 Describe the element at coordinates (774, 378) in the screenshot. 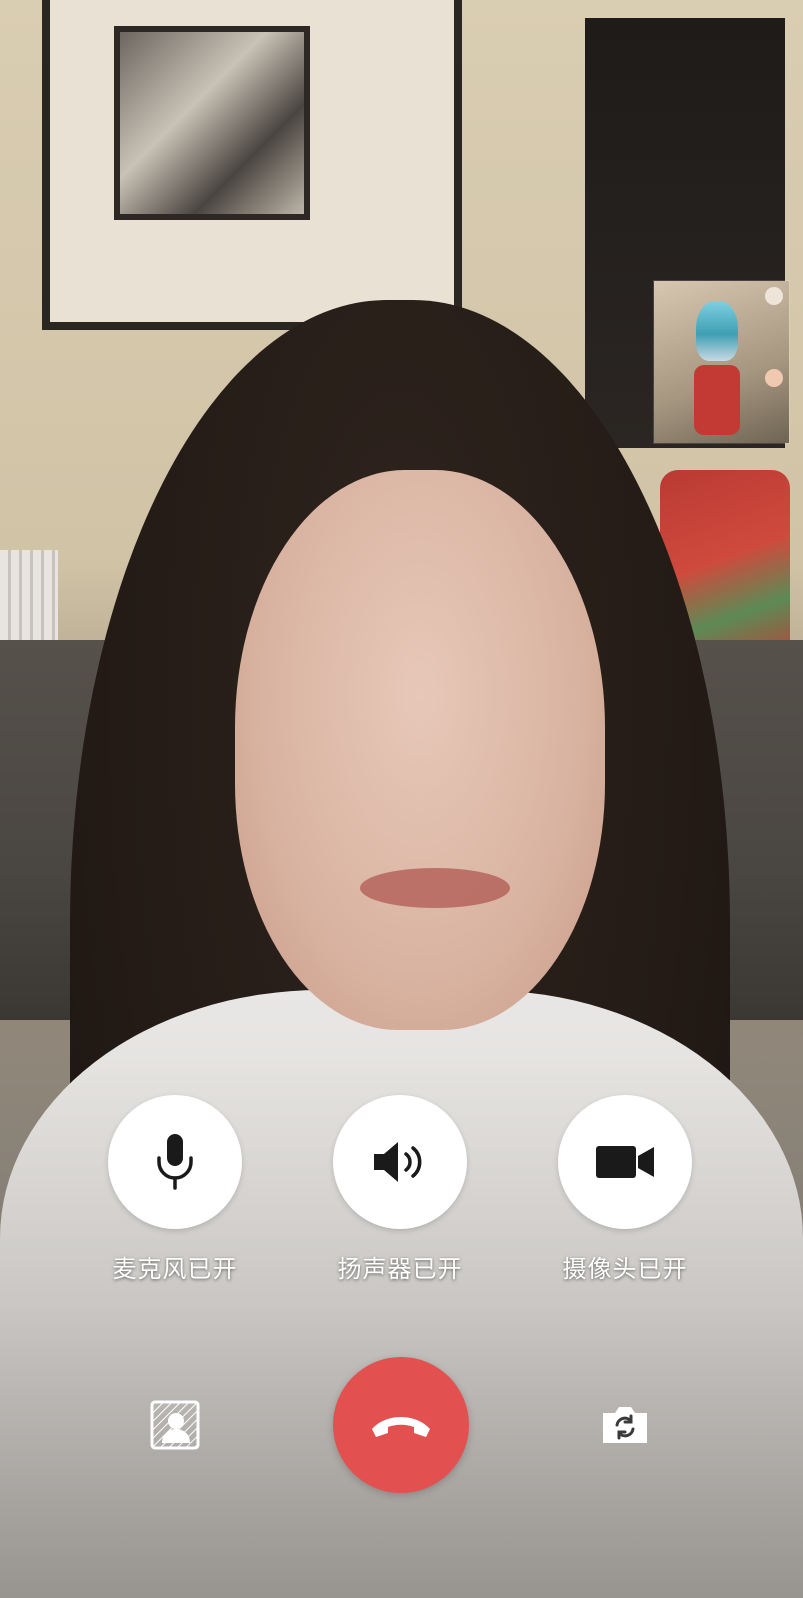

I see `preview-avatar-middle` at that location.